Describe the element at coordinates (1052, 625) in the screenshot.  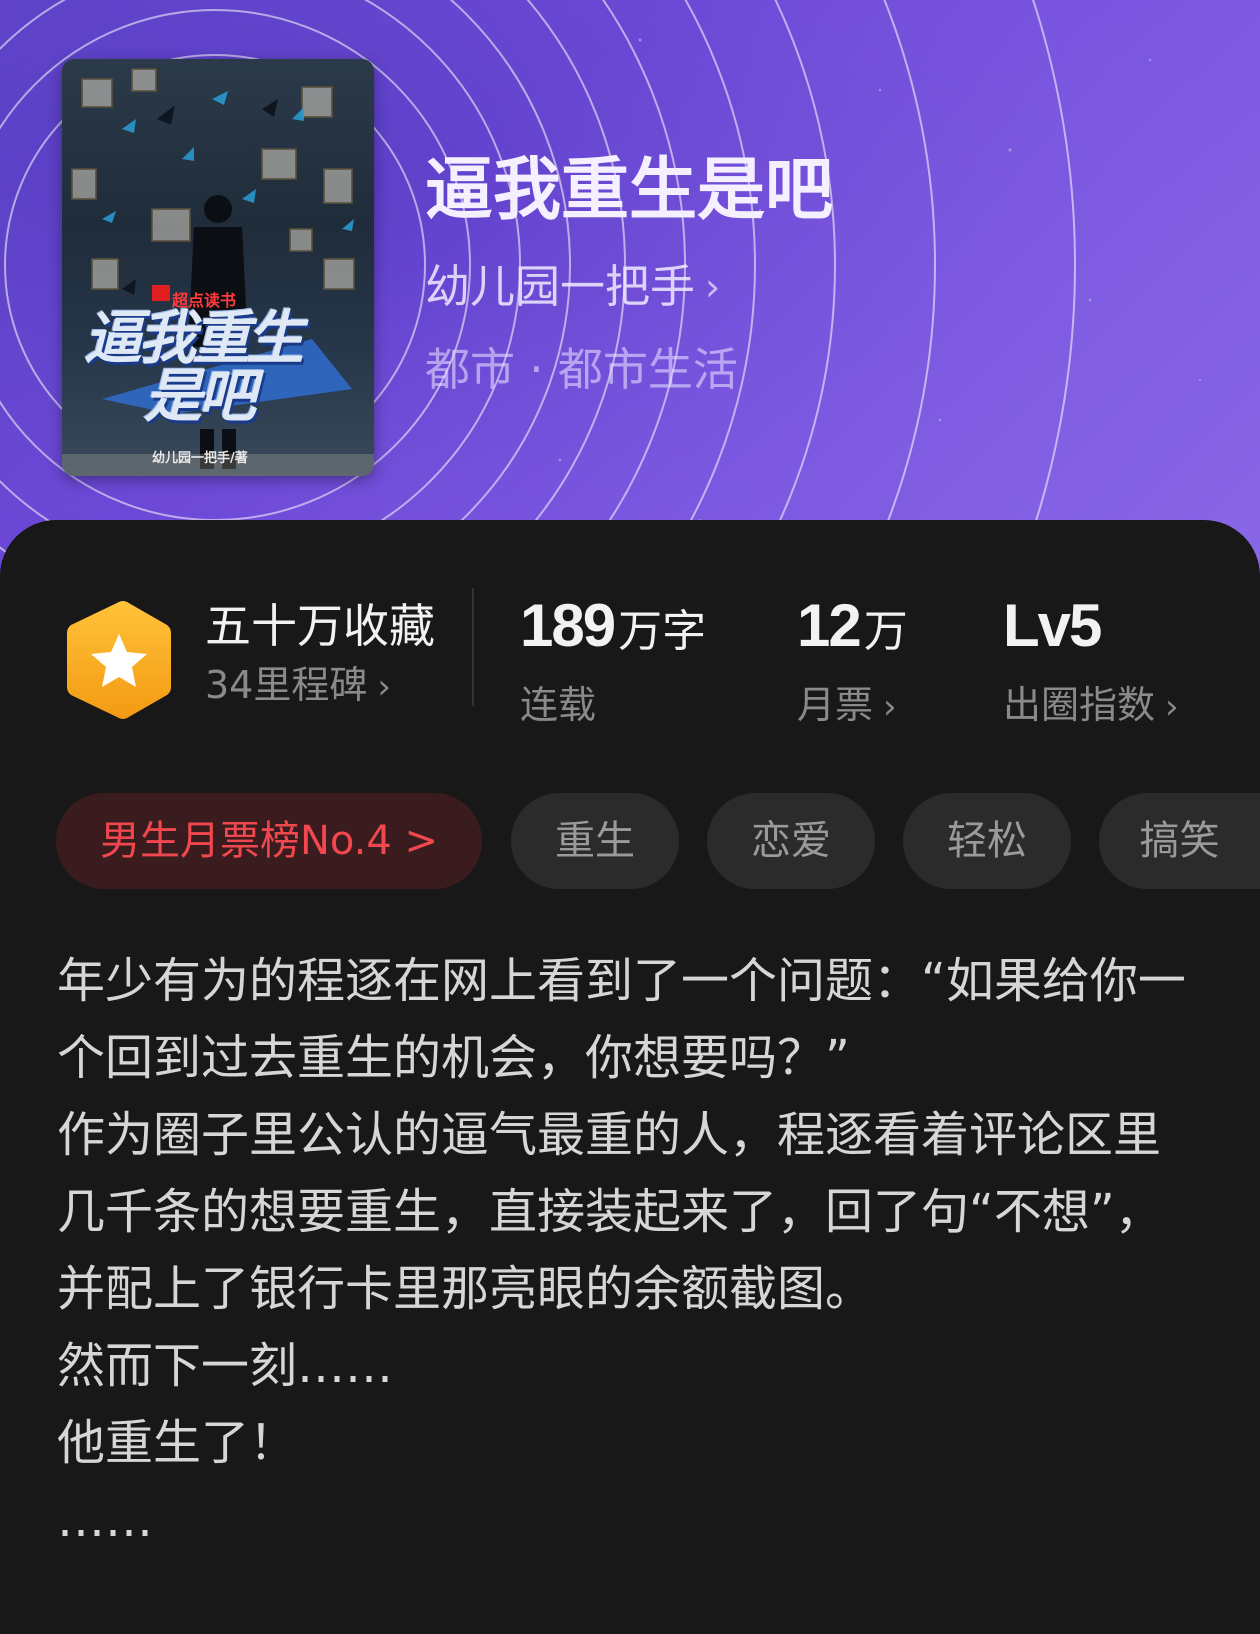
I see `influence-level: Lv5` at that location.